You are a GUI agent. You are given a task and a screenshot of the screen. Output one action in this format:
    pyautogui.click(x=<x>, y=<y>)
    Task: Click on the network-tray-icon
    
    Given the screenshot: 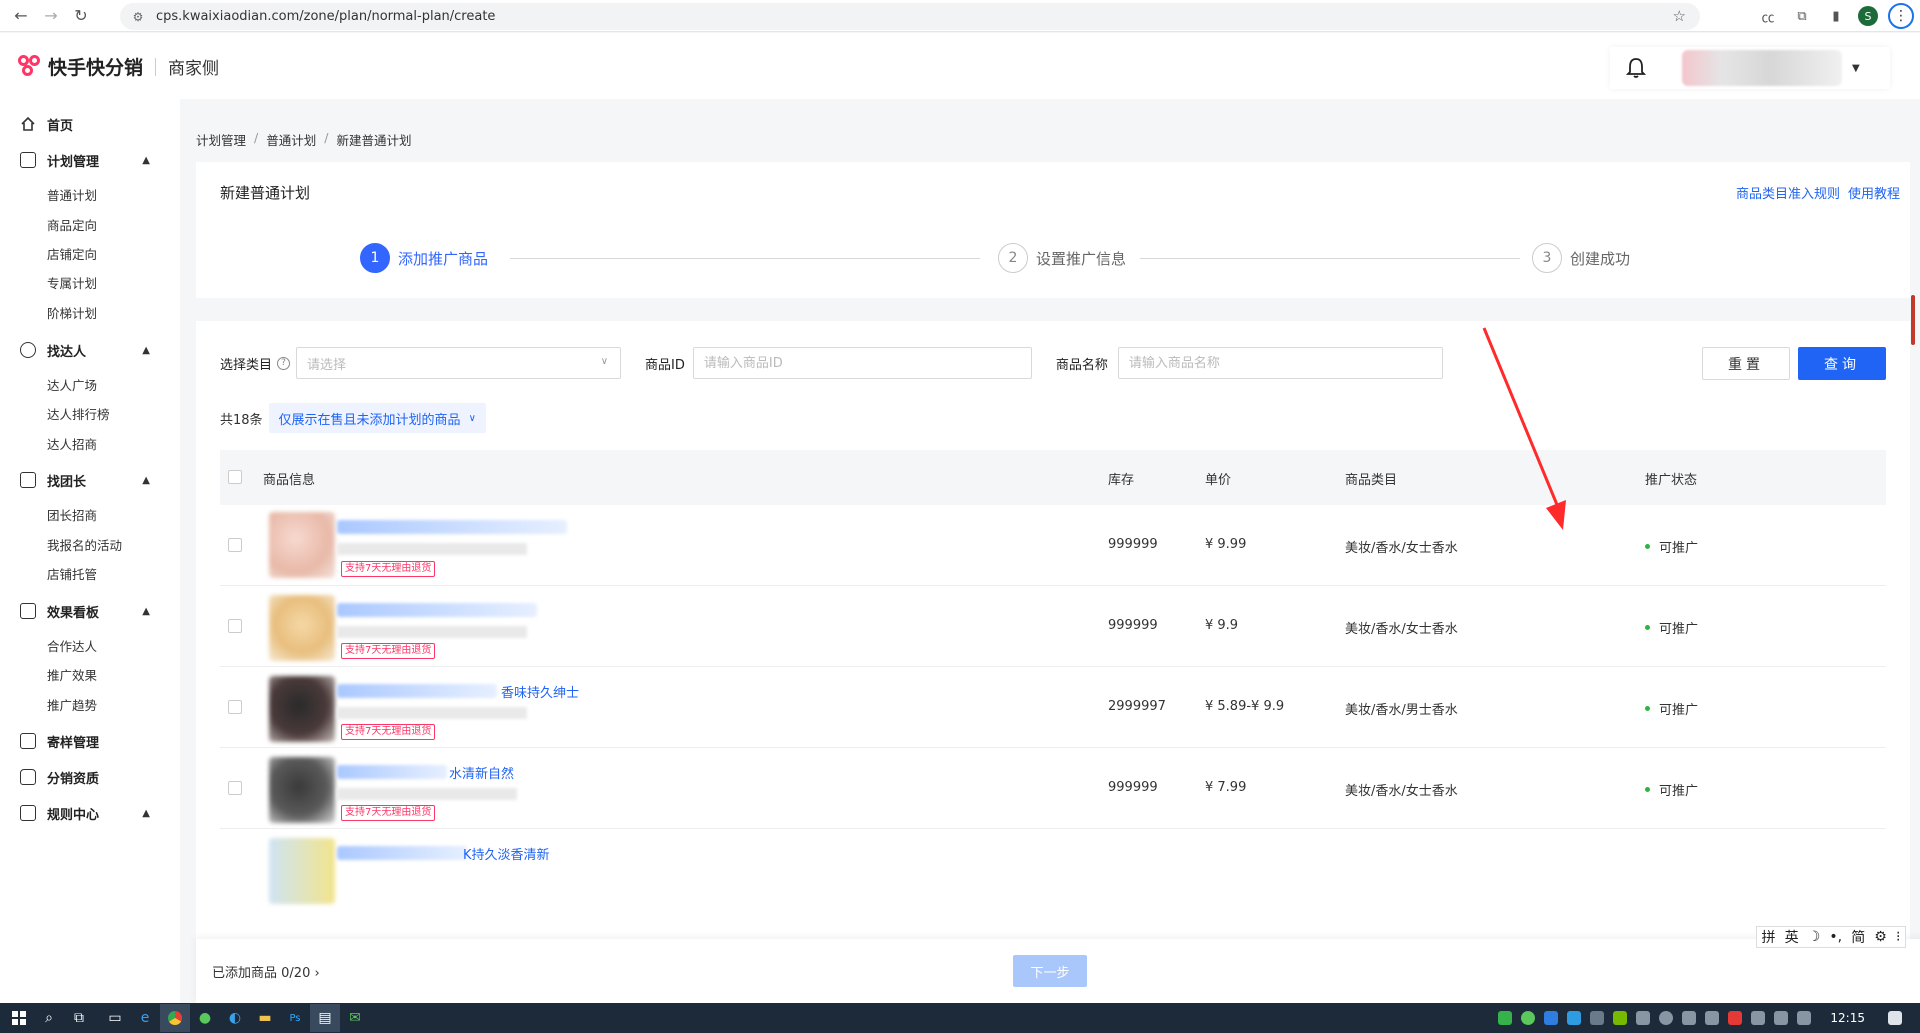 What is the action you would take?
    pyautogui.click(x=1643, y=1018)
    